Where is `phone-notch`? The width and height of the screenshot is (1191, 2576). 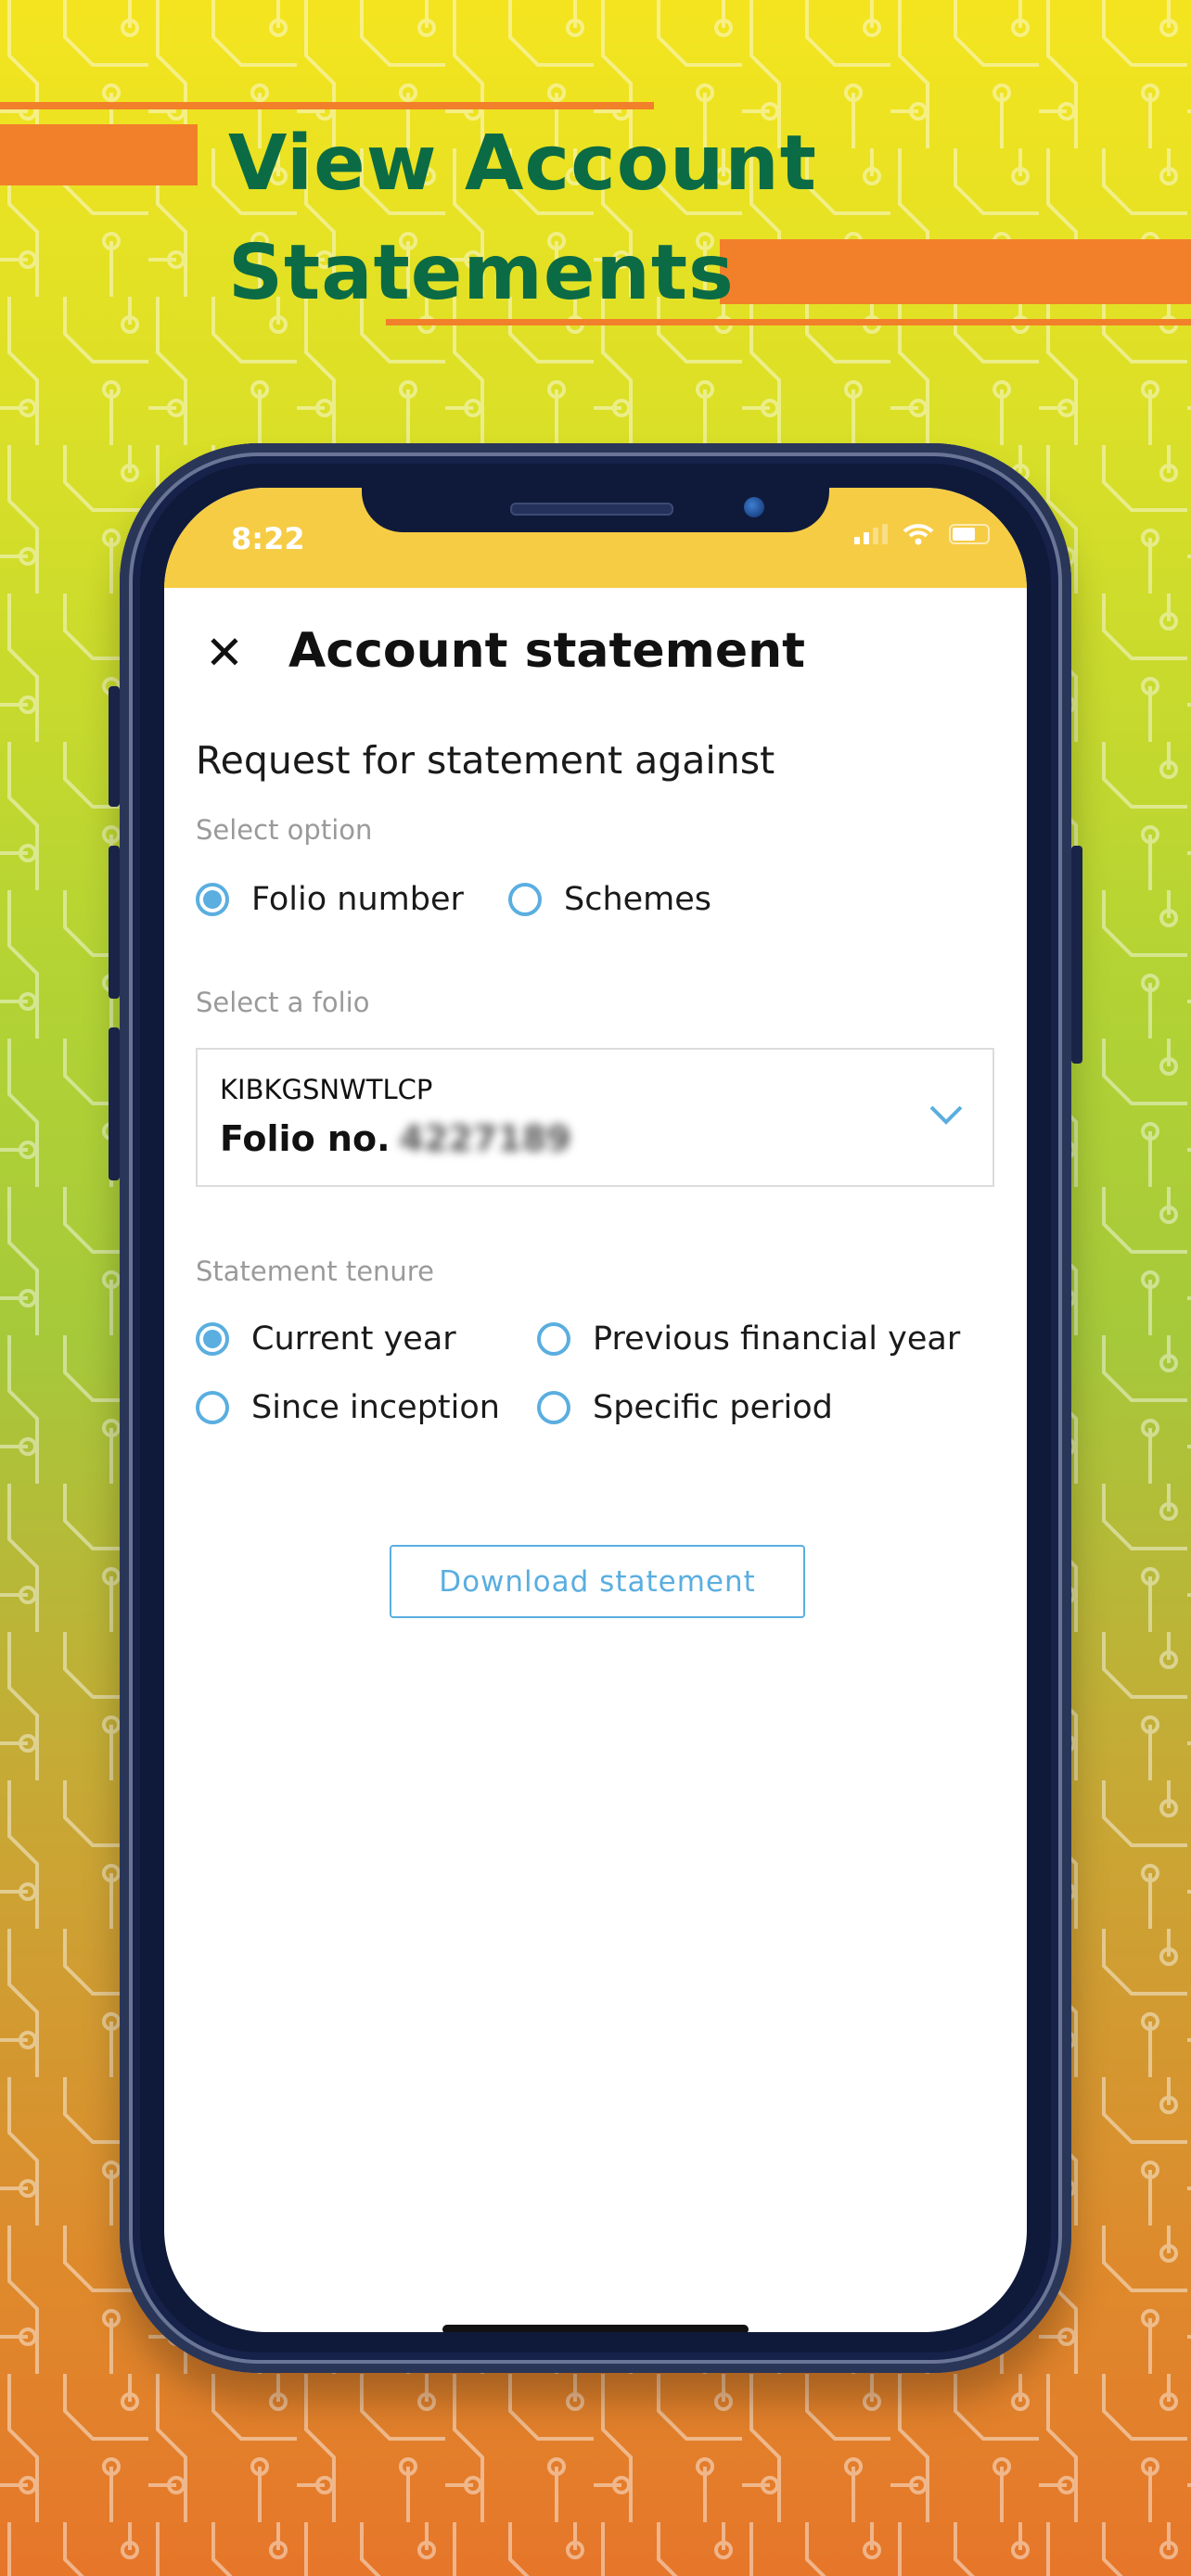 phone-notch is located at coordinates (595, 510).